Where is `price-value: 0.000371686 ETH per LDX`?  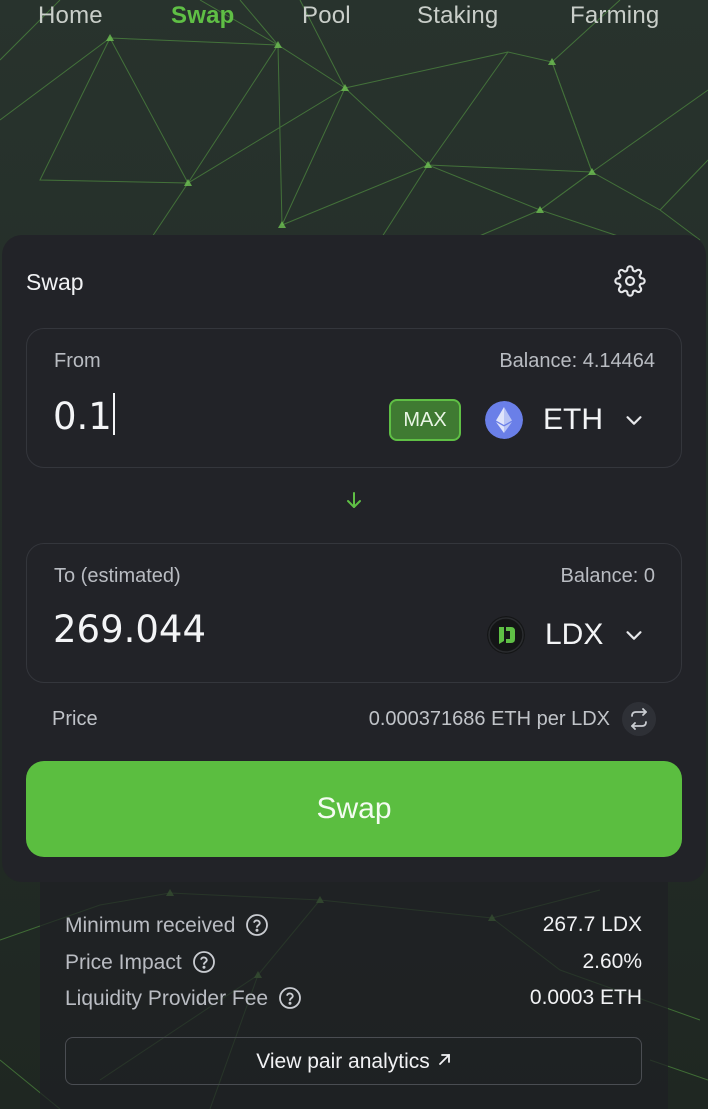 price-value: 0.000371686 ETH per LDX is located at coordinates (489, 719).